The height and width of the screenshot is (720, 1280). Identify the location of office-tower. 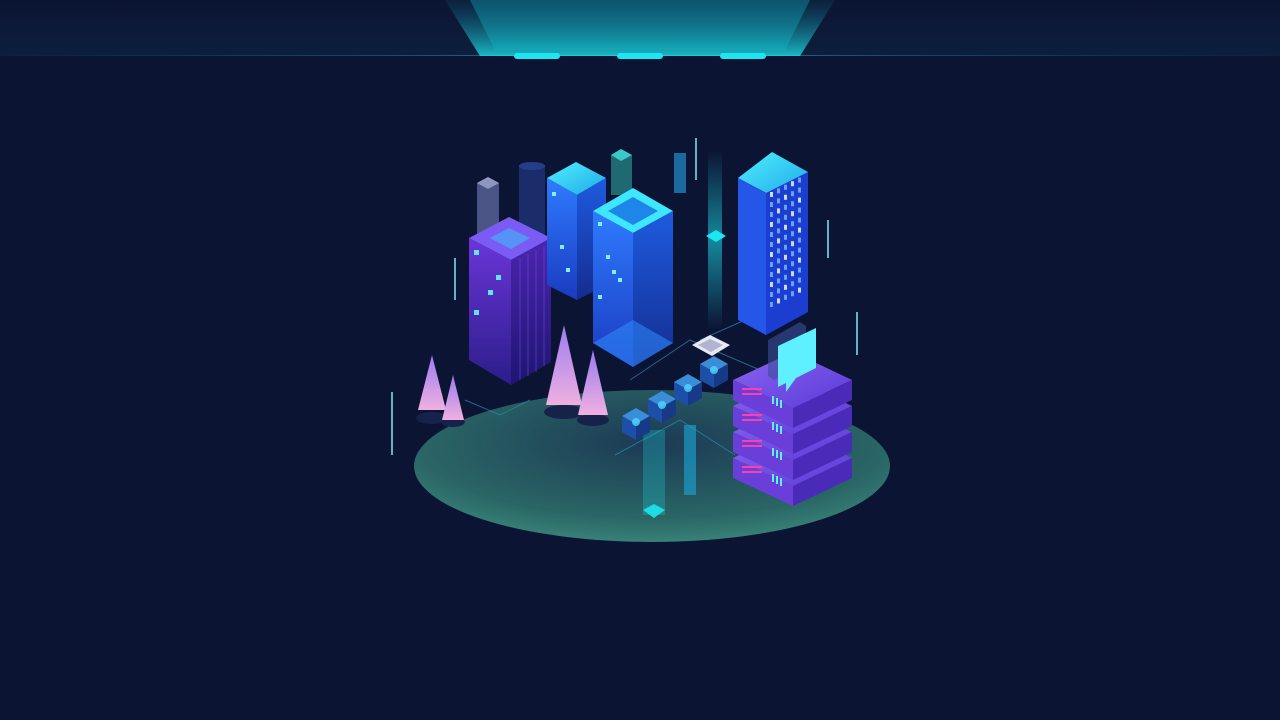
(773, 243).